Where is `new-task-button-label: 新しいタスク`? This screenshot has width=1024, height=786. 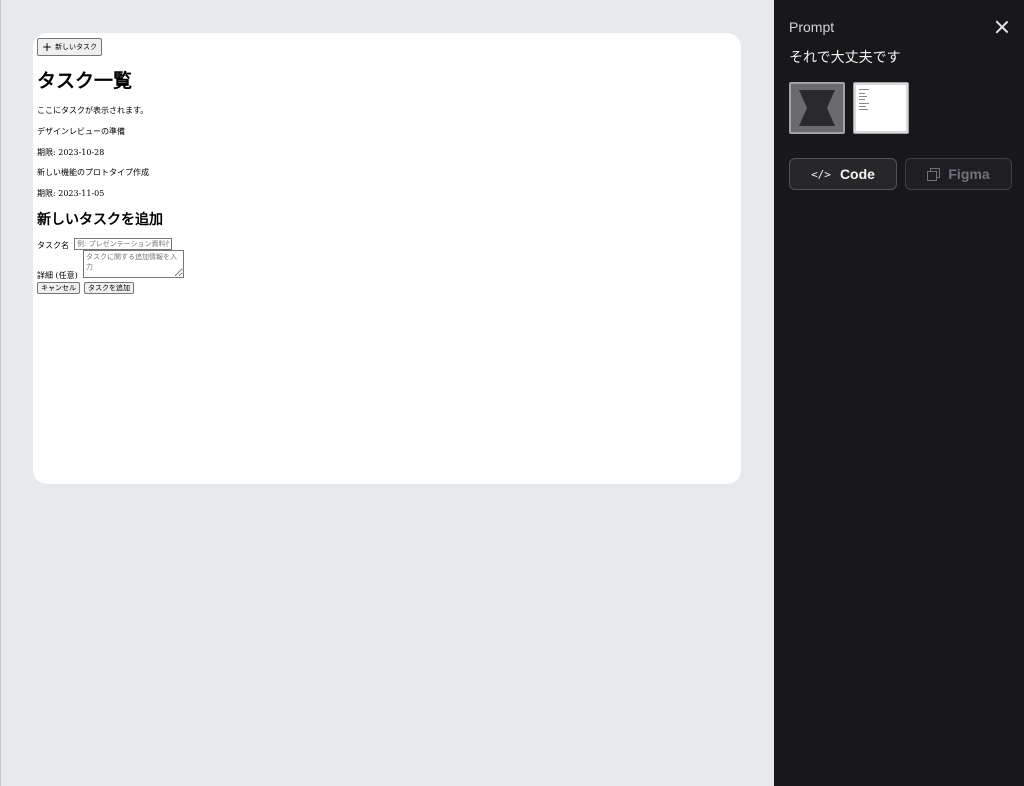 new-task-button-label: 新しいタスク is located at coordinates (76, 47).